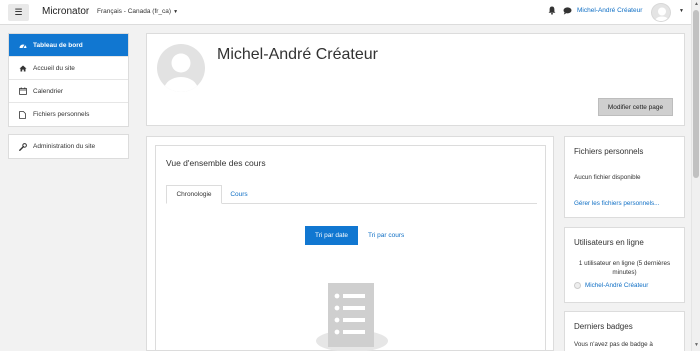 This screenshot has height=351, width=700. I want to click on scroll-up-arrow-icon: ▲, so click(696, 4).